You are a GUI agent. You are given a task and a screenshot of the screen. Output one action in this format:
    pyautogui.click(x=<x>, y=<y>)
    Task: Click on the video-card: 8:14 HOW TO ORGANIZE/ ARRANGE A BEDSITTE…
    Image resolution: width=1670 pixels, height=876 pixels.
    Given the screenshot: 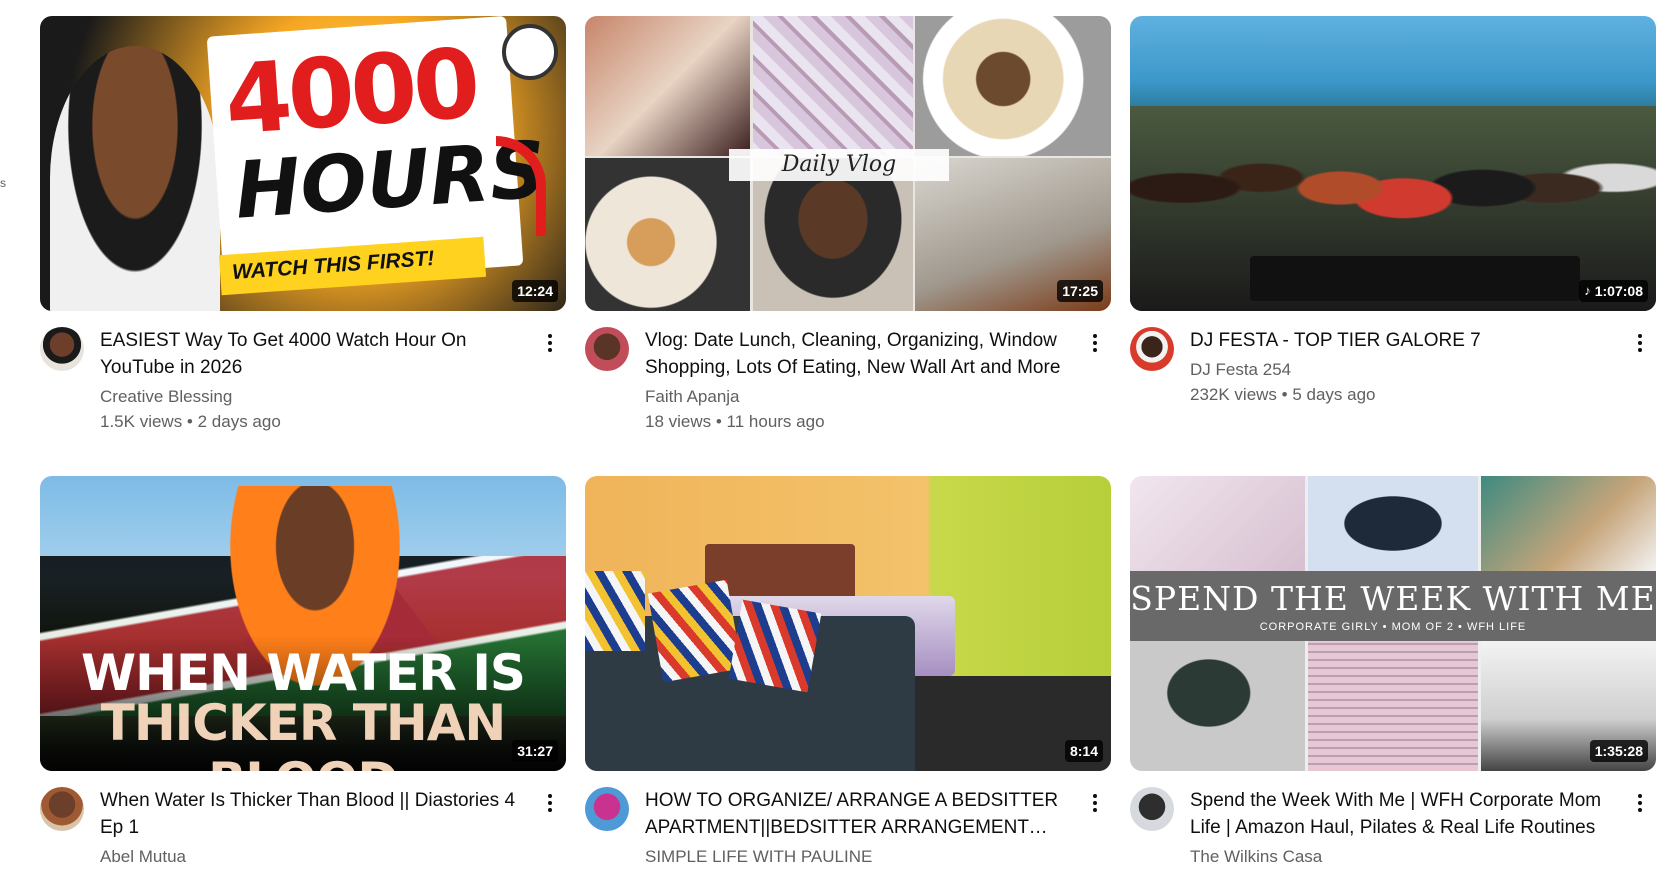 What is the action you would take?
    pyautogui.click(x=848, y=672)
    